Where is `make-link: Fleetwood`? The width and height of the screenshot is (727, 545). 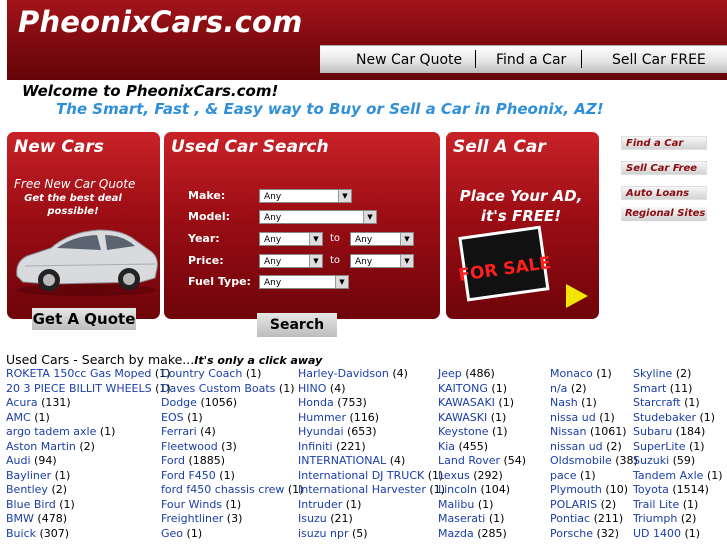 make-link: Fleetwood is located at coordinates (189, 446).